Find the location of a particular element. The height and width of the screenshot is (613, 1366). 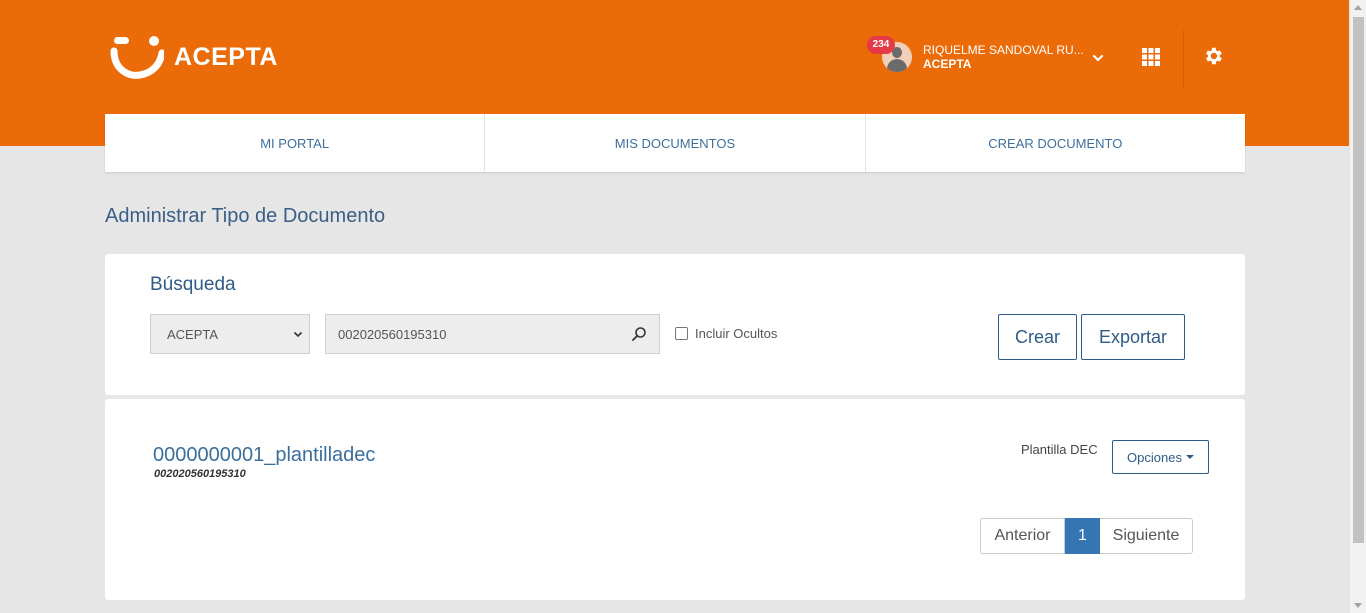

include-hidden-option: Incluir Ocultos is located at coordinates (726, 333).